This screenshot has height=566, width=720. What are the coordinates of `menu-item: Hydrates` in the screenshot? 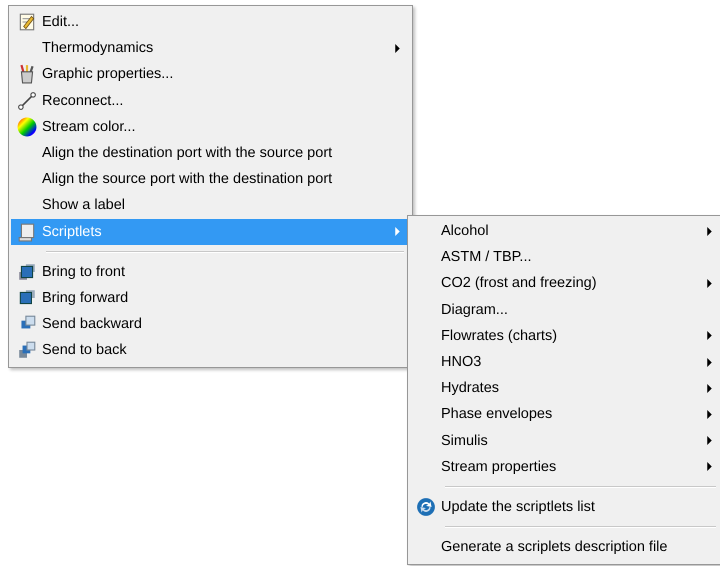 It's located at (565, 388).